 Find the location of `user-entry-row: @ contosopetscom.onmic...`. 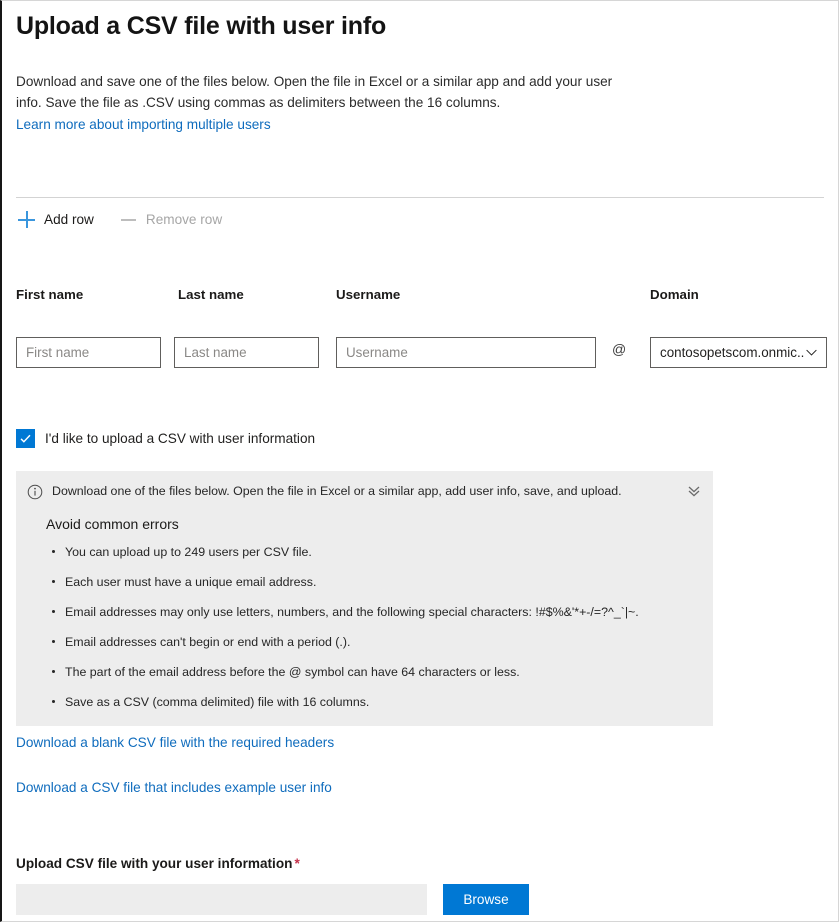

user-entry-row: @ contosopetscom.onmic... is located at coordinates (421, 352).